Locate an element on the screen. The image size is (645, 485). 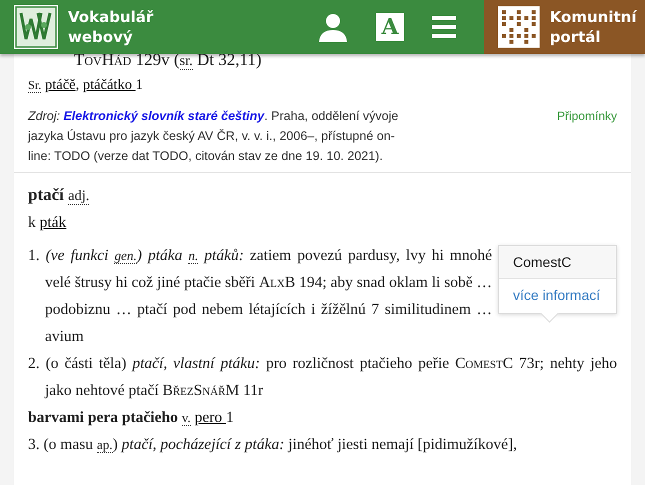
see-also-line: Sr. ptáčě, ptáčátko 1 is located at coordinates (85, 85).